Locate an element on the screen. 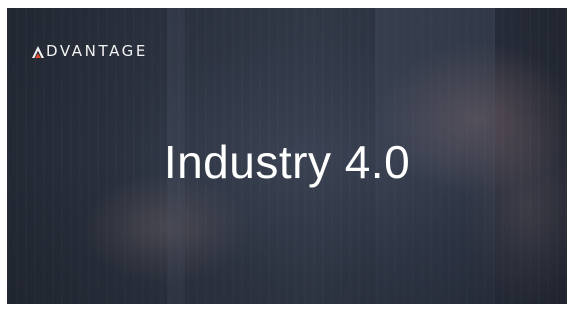  logo-text: DVANTAGE is located at coordinates (97, 51).